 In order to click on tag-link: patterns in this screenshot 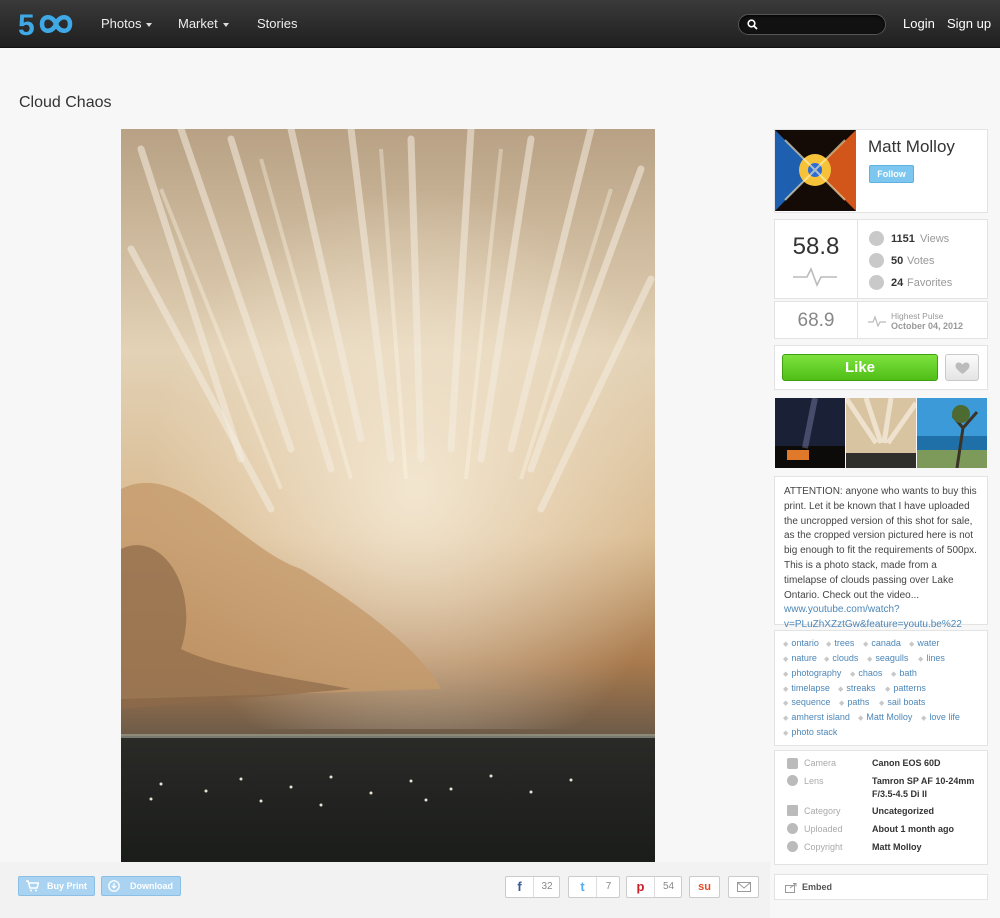, I will do `click(905, 688)`.